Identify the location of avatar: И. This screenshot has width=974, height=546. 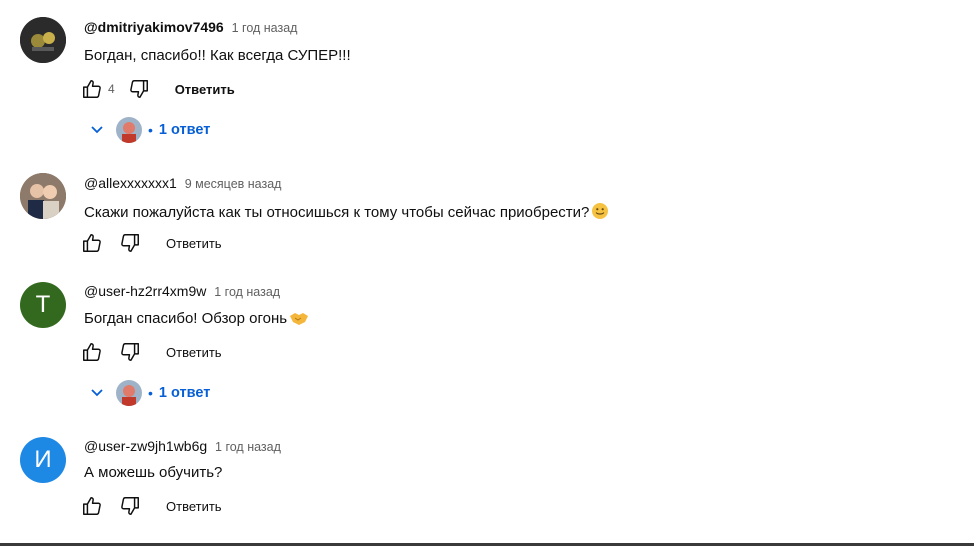
(43, 460).